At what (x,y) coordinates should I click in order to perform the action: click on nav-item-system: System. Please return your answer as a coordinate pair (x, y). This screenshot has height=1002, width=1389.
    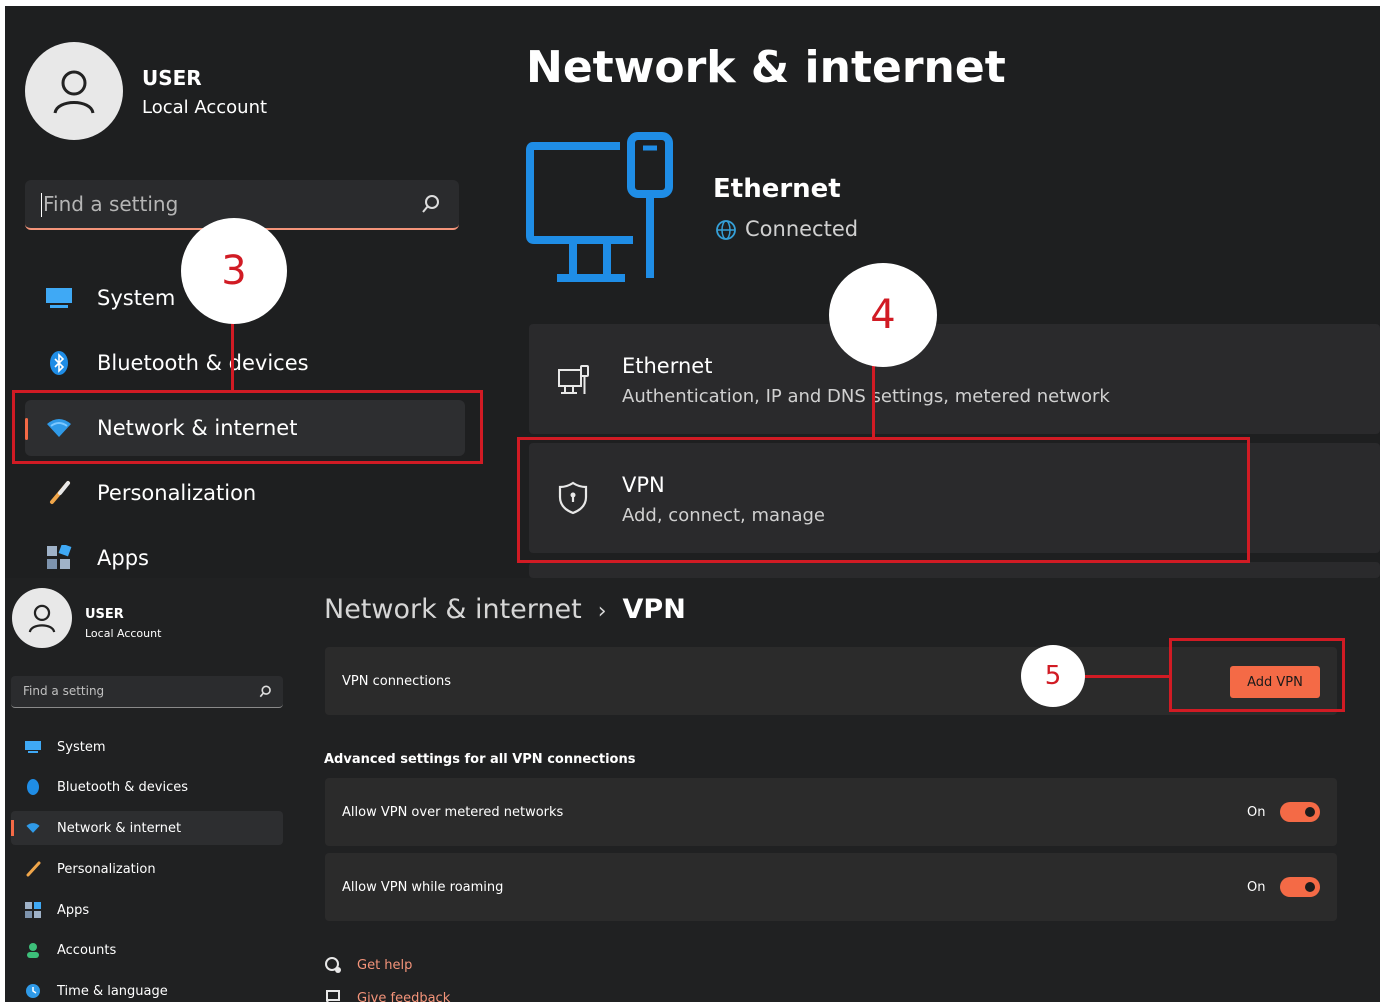
    Looking at the image, I should click on (147, 747).